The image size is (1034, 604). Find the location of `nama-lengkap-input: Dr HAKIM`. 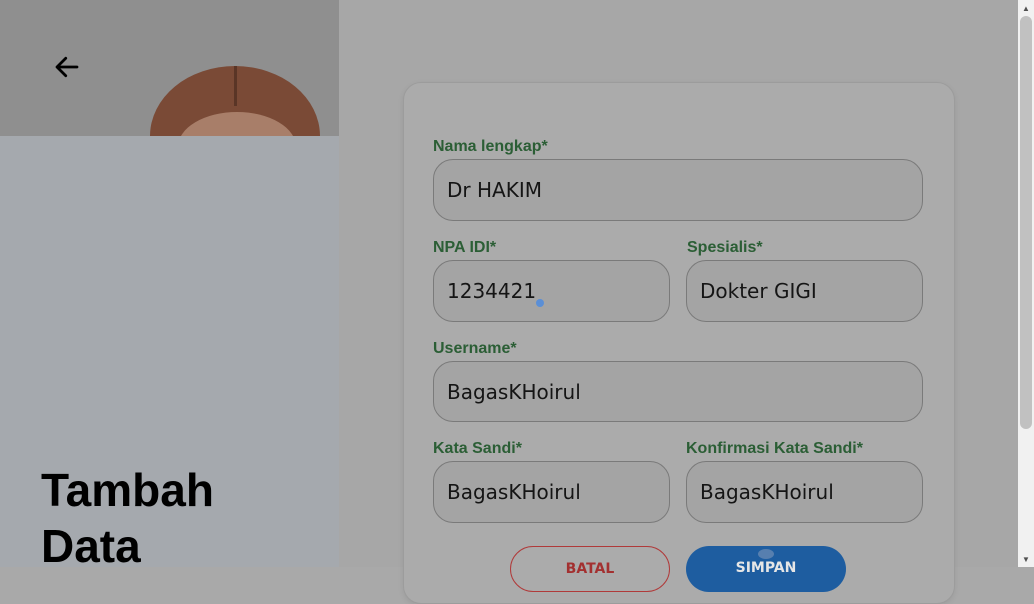

nama-lengkap-input: Dr HAKIM is located at coordinates (678, 190).